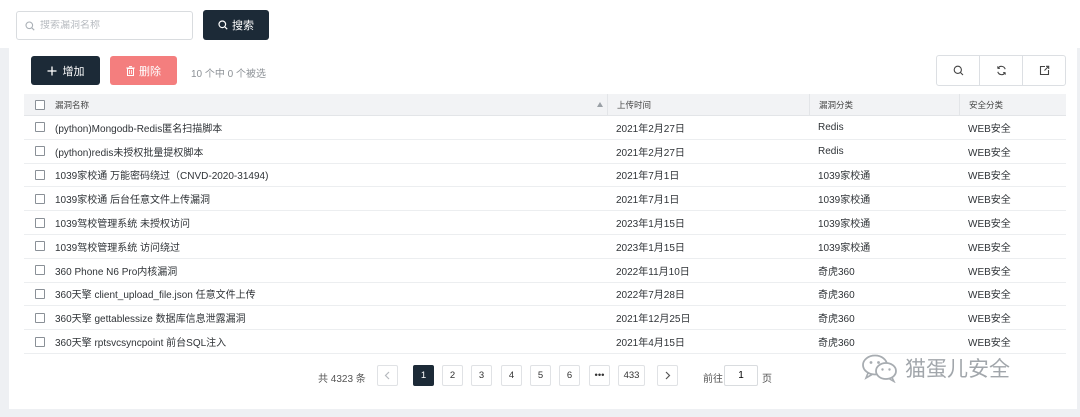  I want to click on cell-name: 1039家校通 后台任意文件上传漏洞, so click(133, 201).